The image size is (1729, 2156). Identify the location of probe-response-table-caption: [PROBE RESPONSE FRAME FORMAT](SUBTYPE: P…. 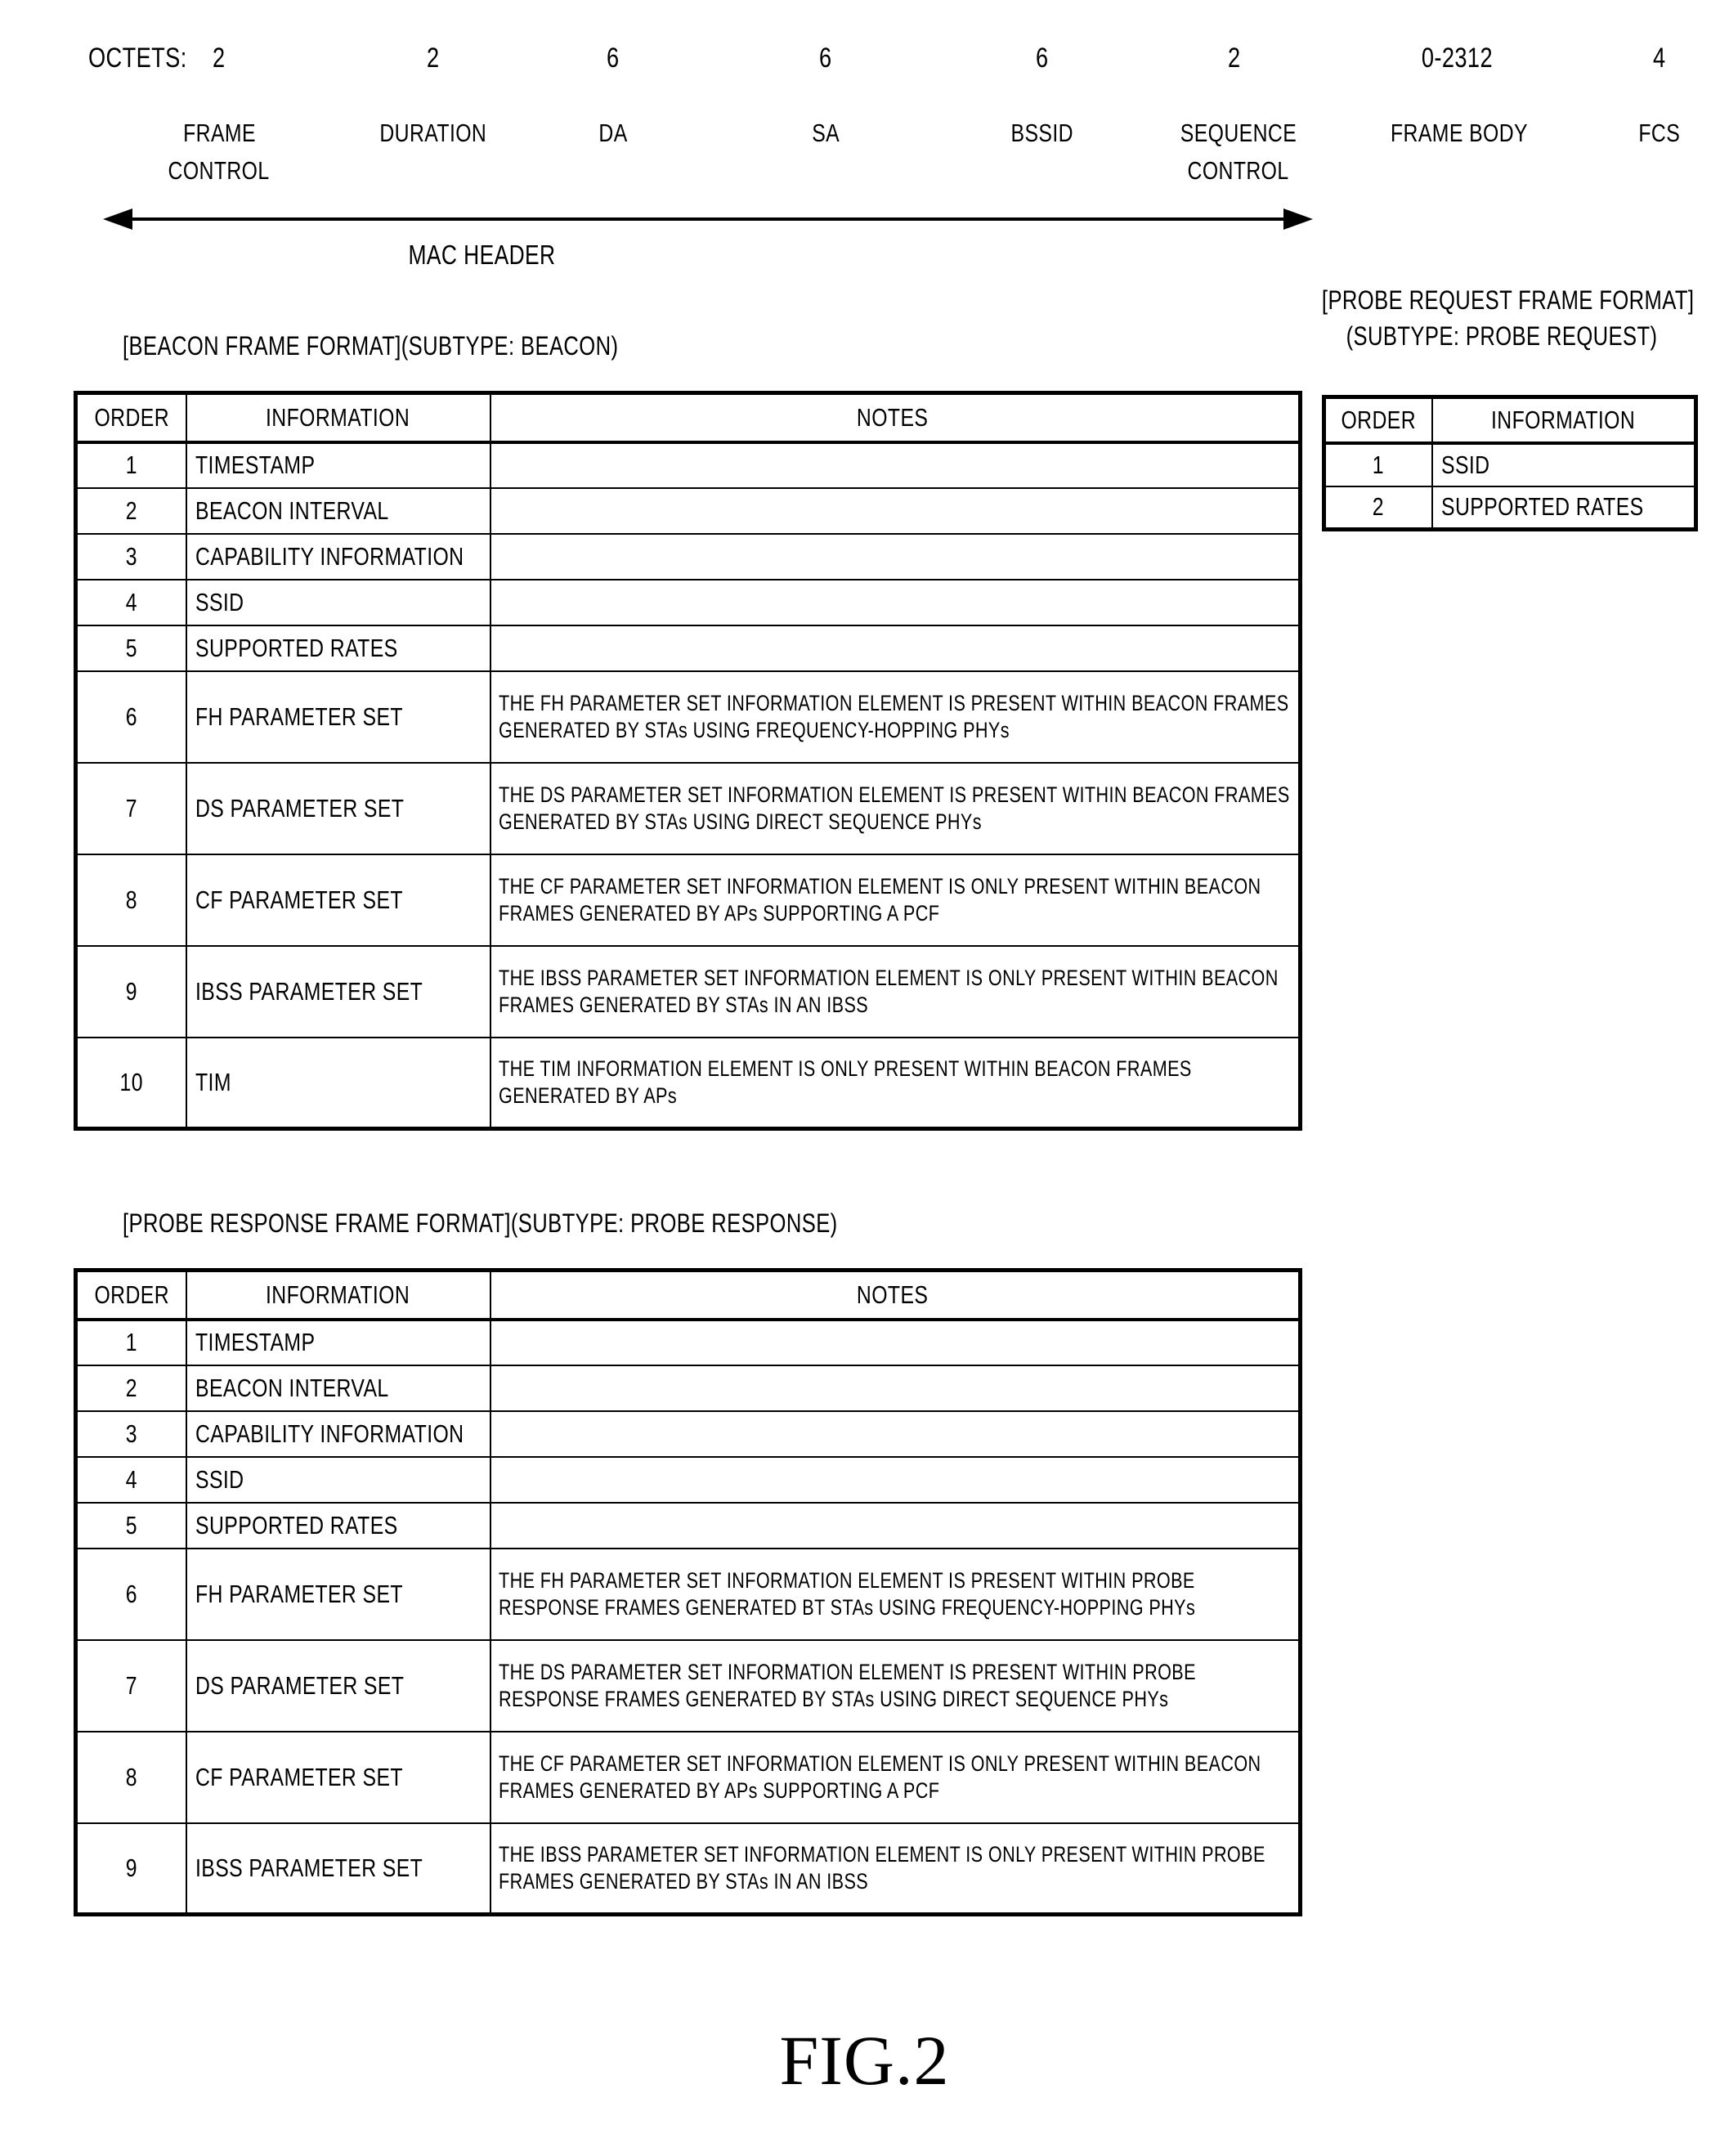
(480, 1223).